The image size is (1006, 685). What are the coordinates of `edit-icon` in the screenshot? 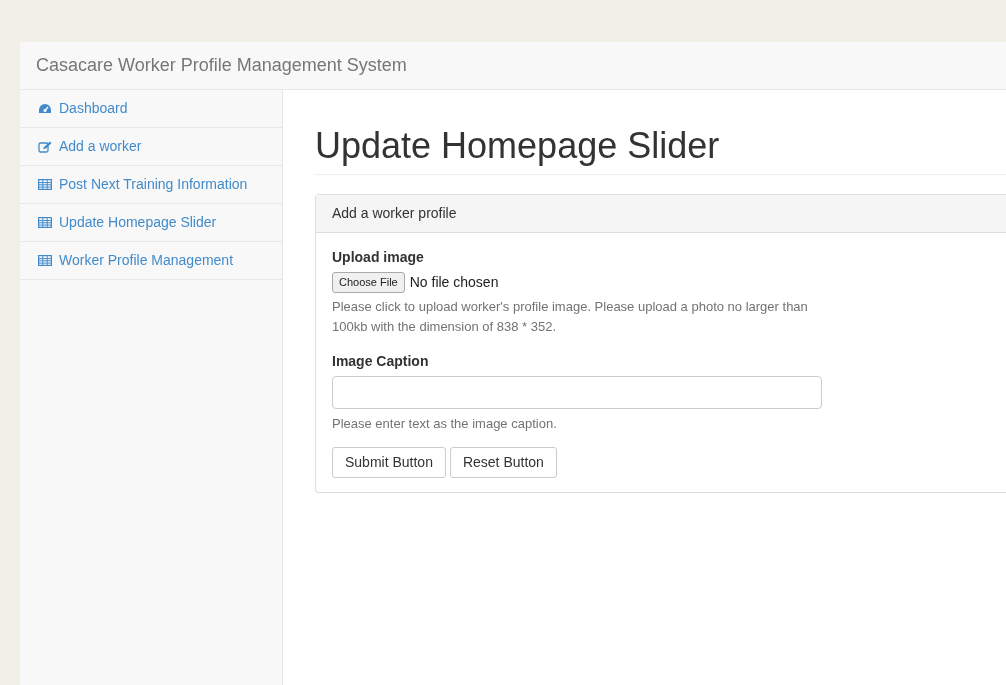 It's located at (45, 146).